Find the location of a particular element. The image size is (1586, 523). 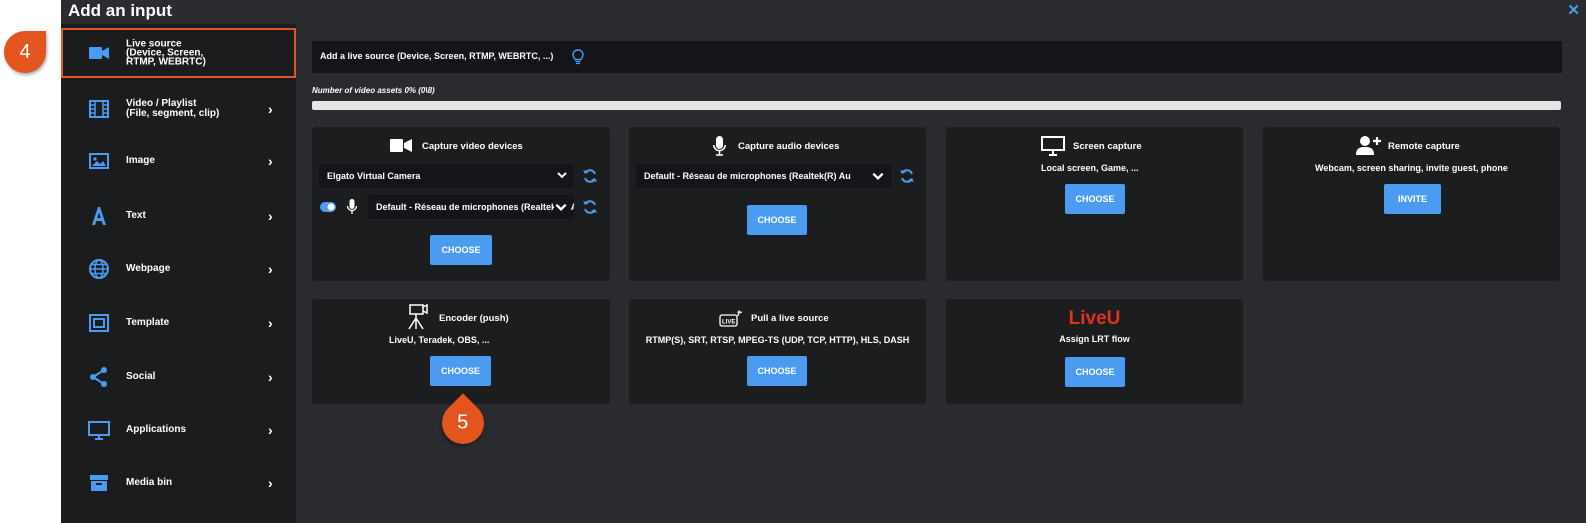

step-4-badge: 4 is located at coordinates (25, 52).